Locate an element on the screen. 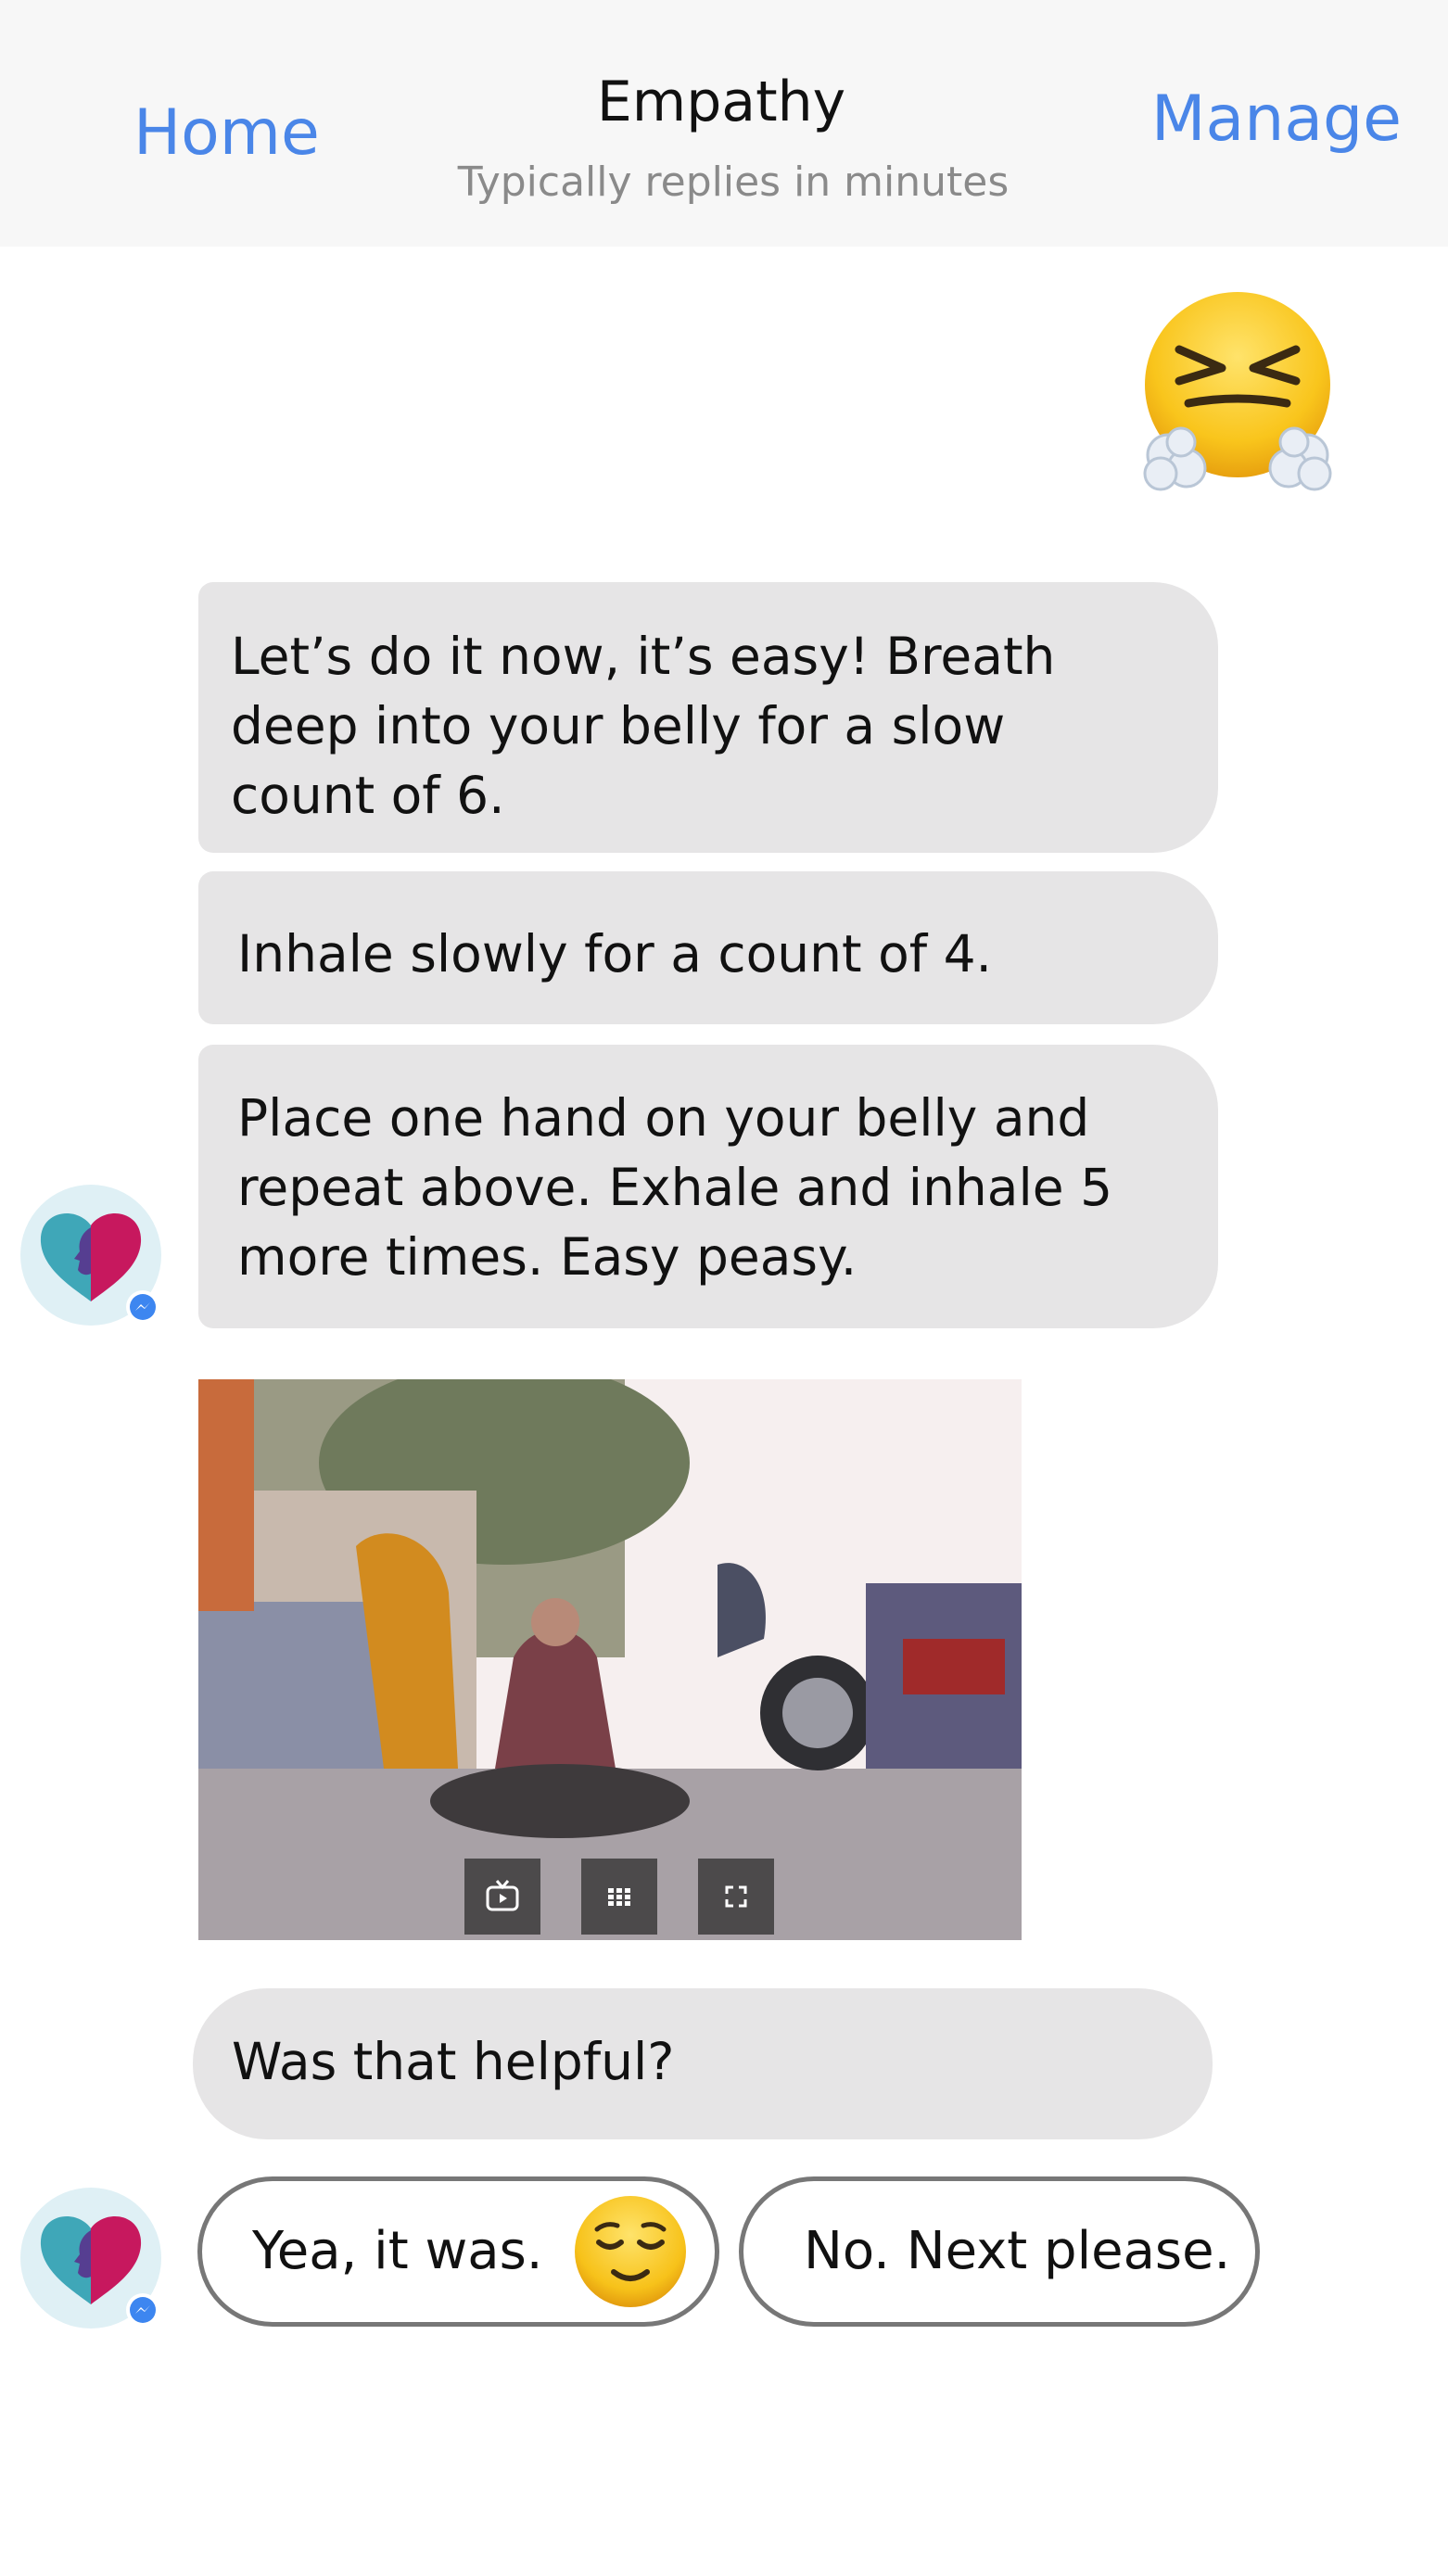 The width and height of the screenshot is (1448, 2576). fullscreen-icon is located at coordinates (736, 1896).